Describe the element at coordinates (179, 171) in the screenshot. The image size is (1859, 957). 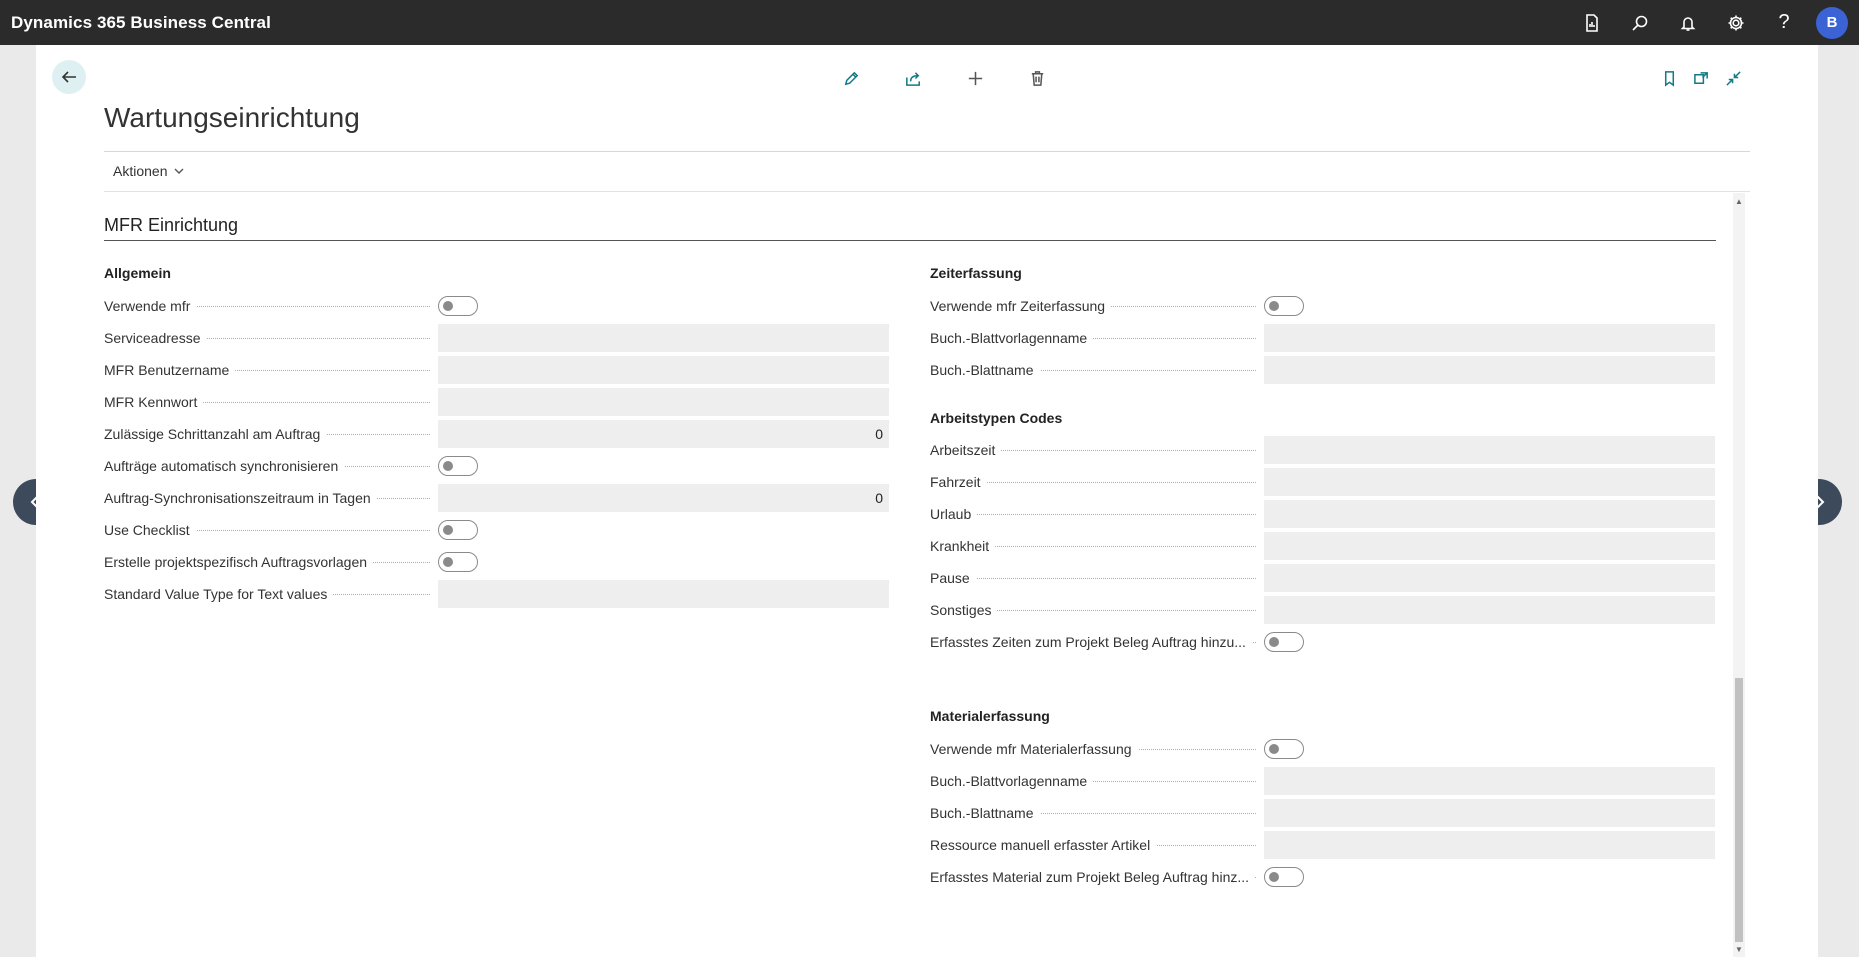
I see `chevron-down-icon` at that location.